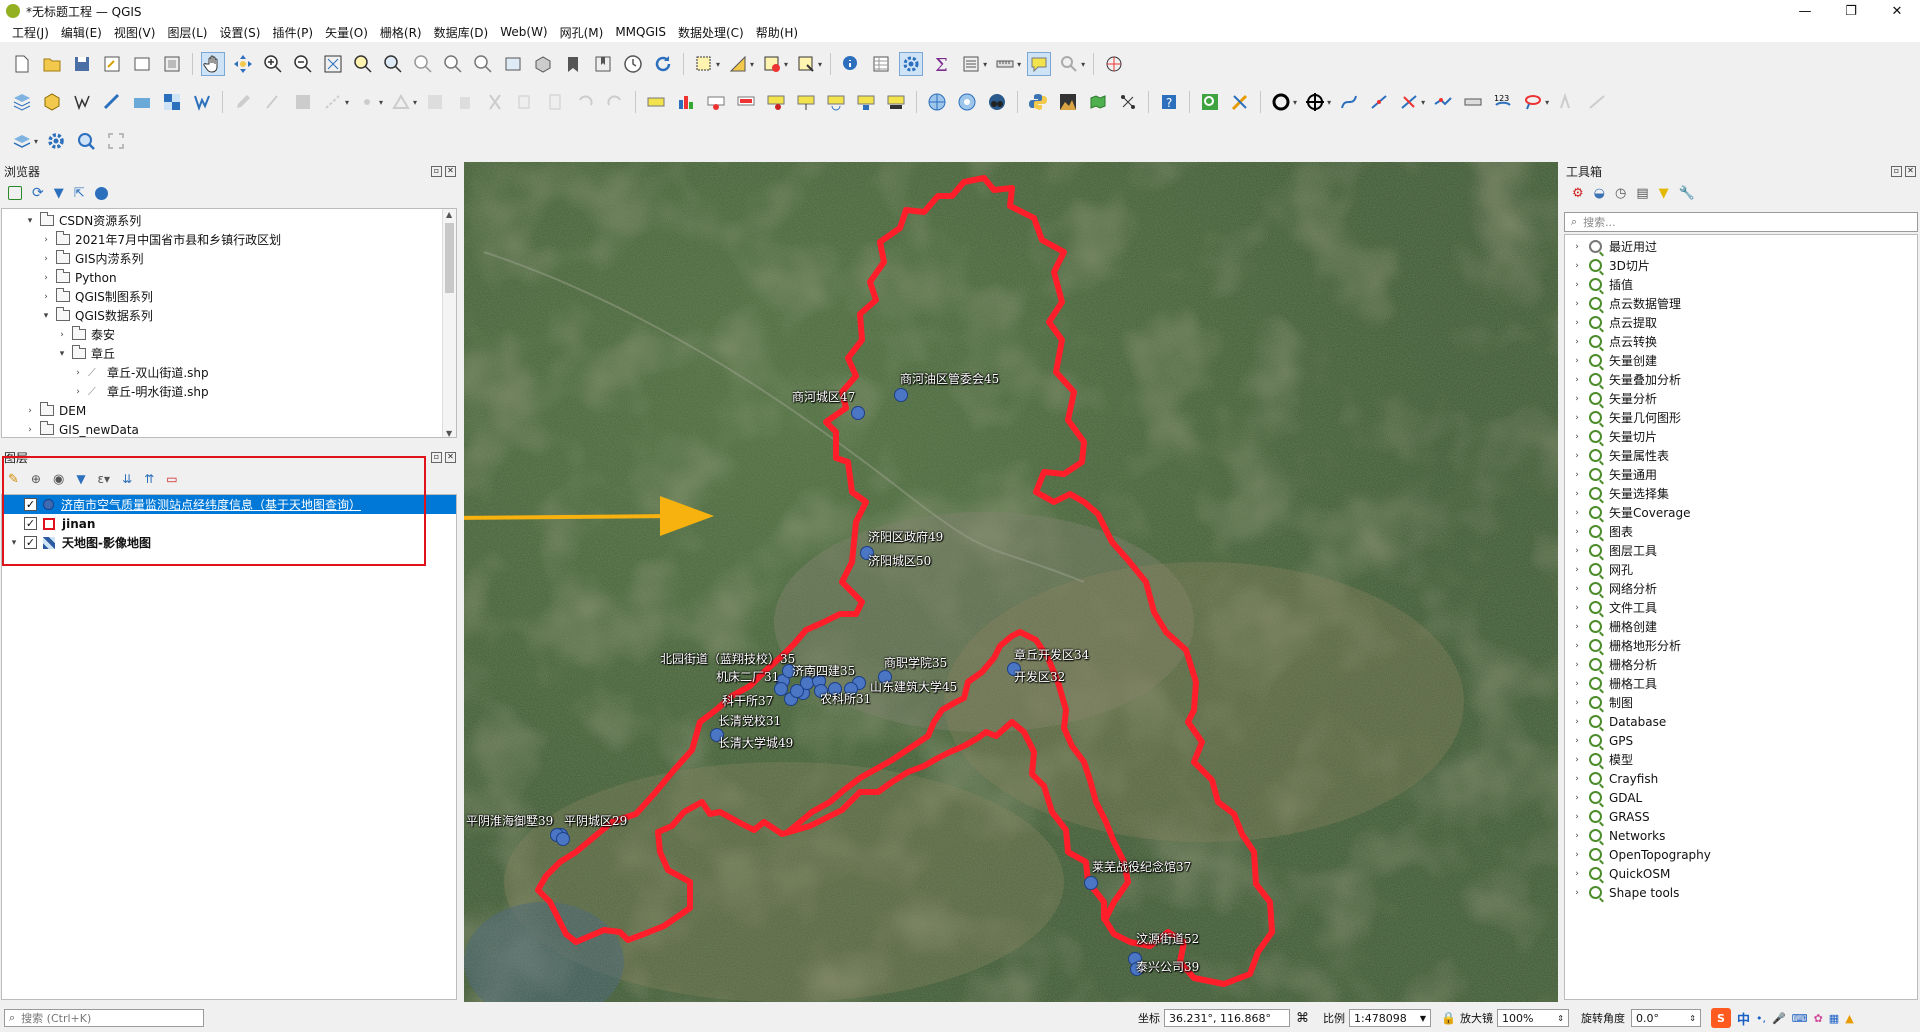 The image size is (1920, 1032). What do you see at coordinates (603, 64) in the screenshot?
I see `show-bookmarks-icon` at bounding box center [603, 64].